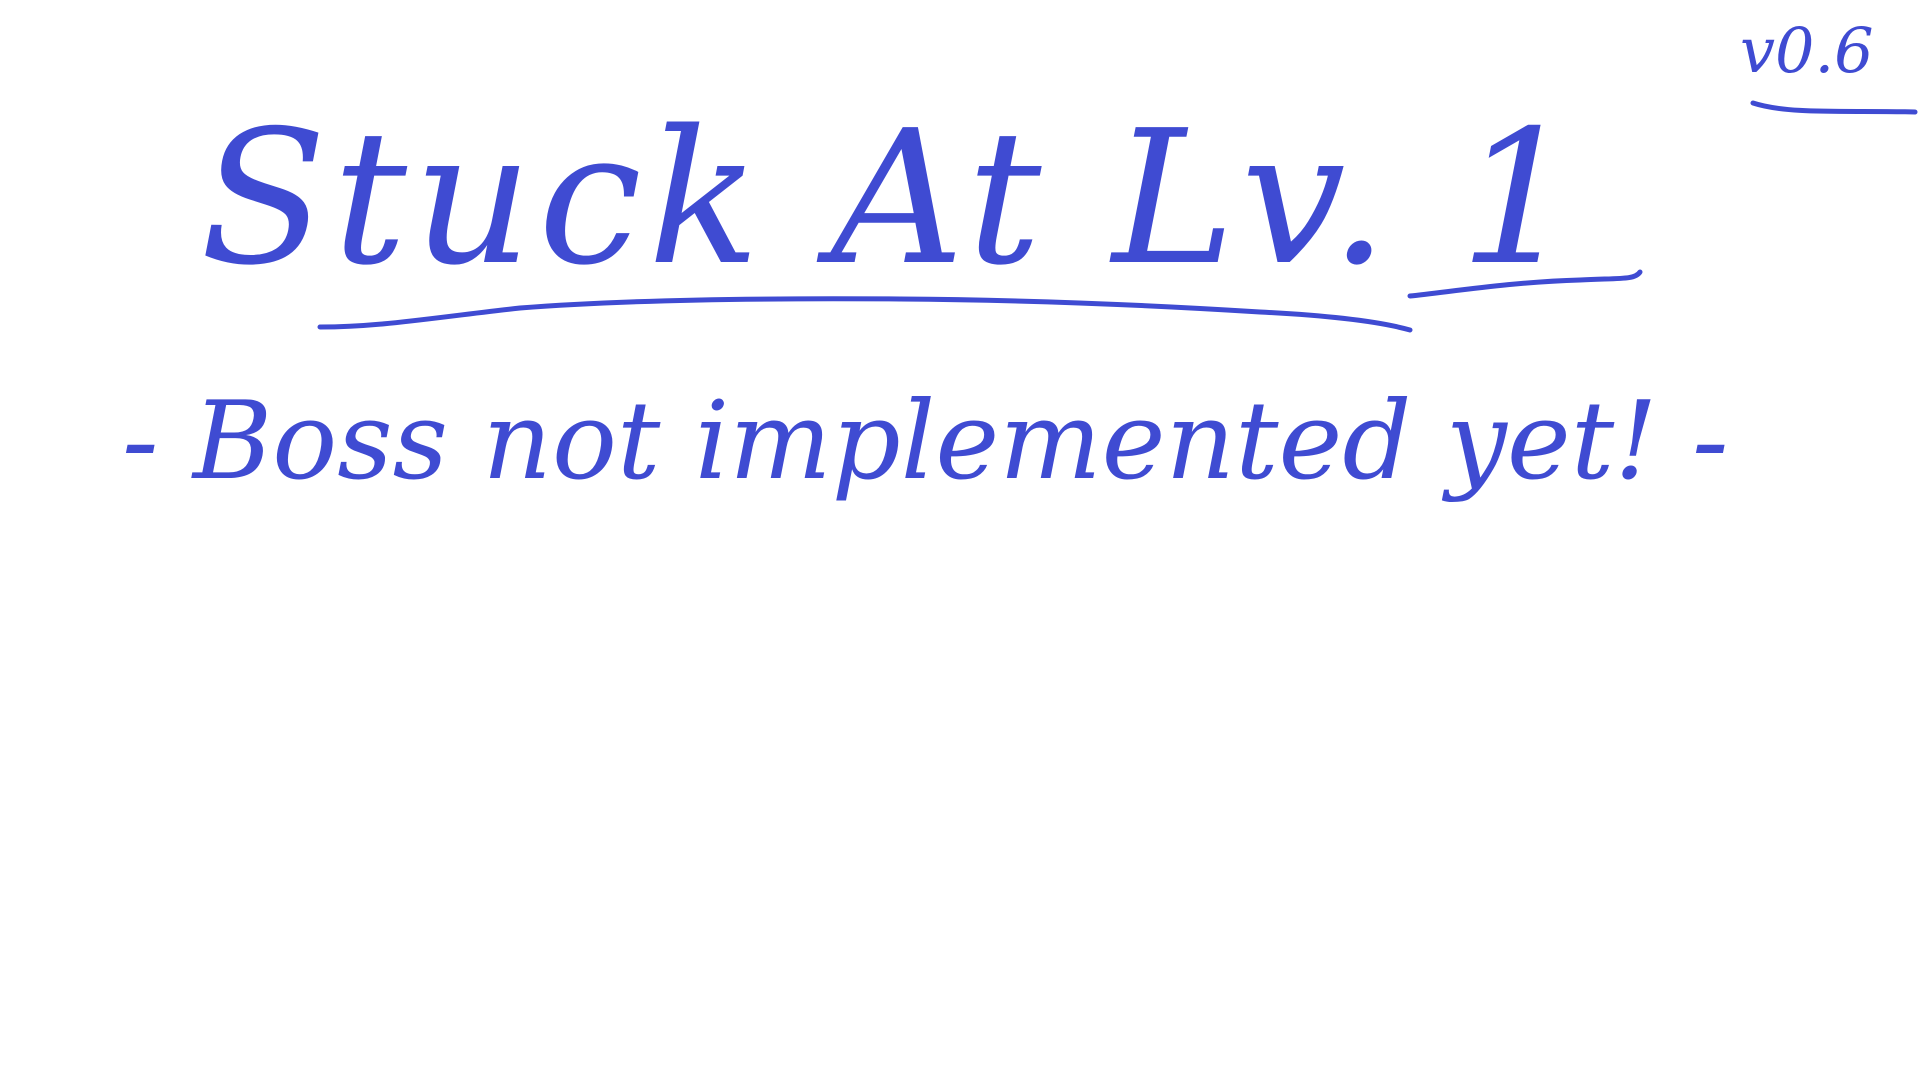  I want to click on title-text: Stuck At Lv. 1, so click(891, 198).